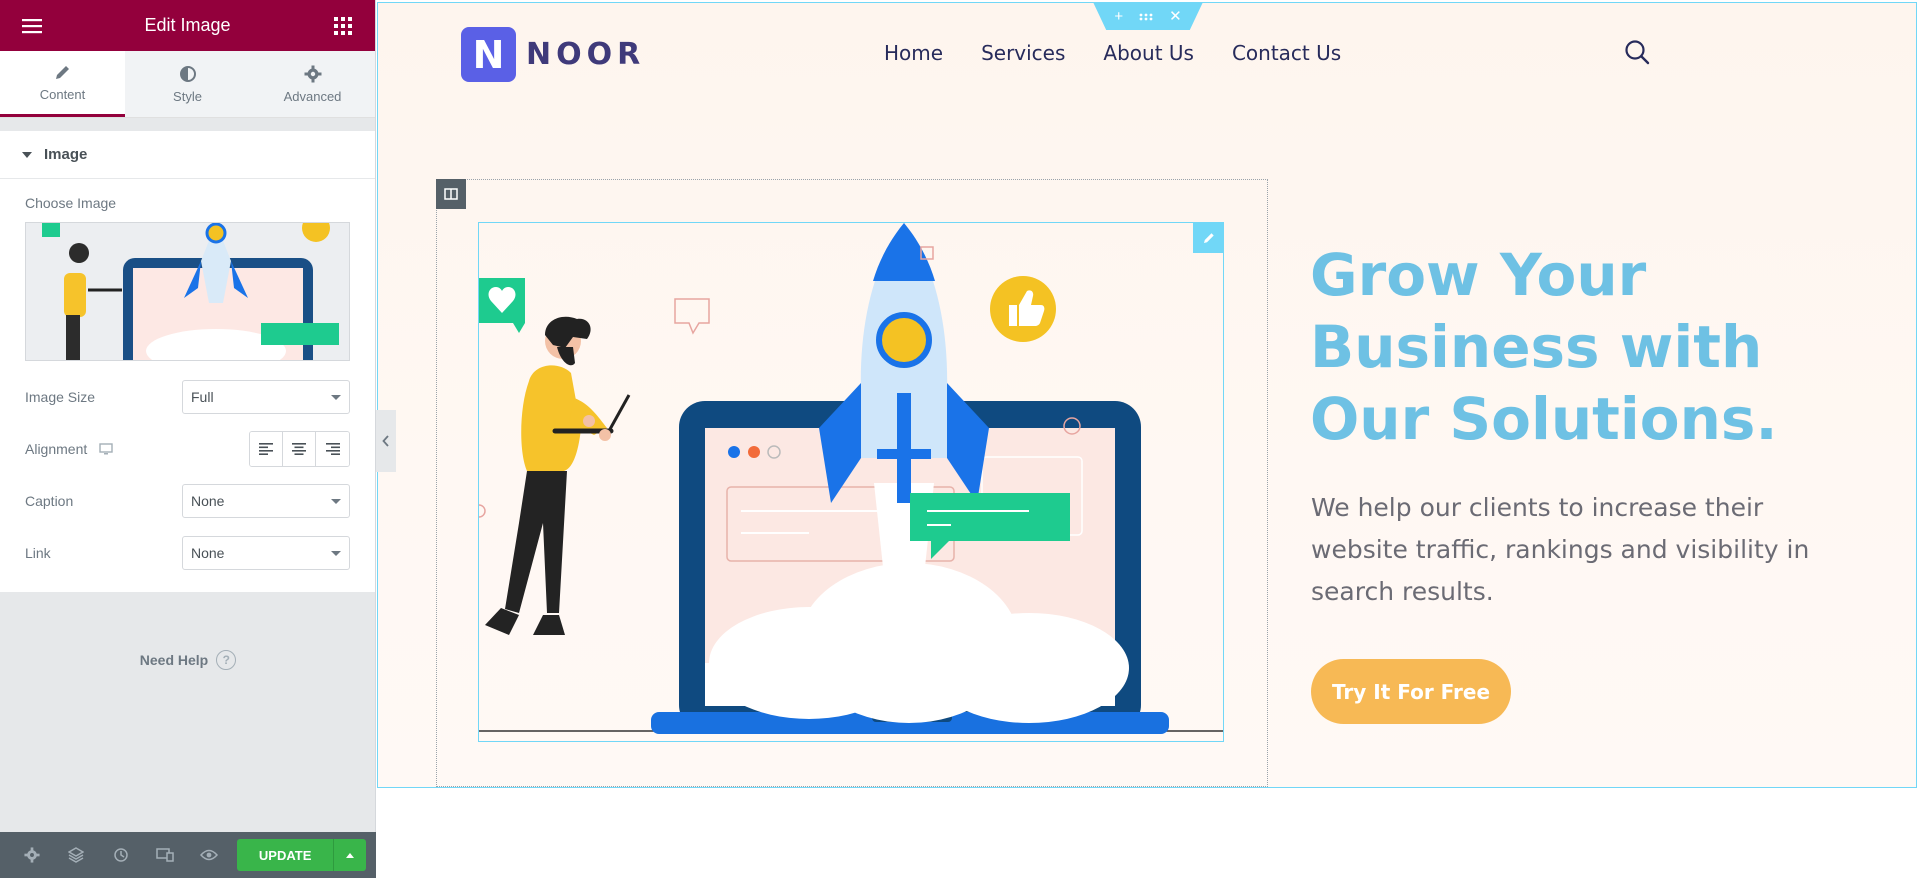 The image size is (1917, 878). I want to click on rocket-illustration-thumbnail, so click(187, 291).